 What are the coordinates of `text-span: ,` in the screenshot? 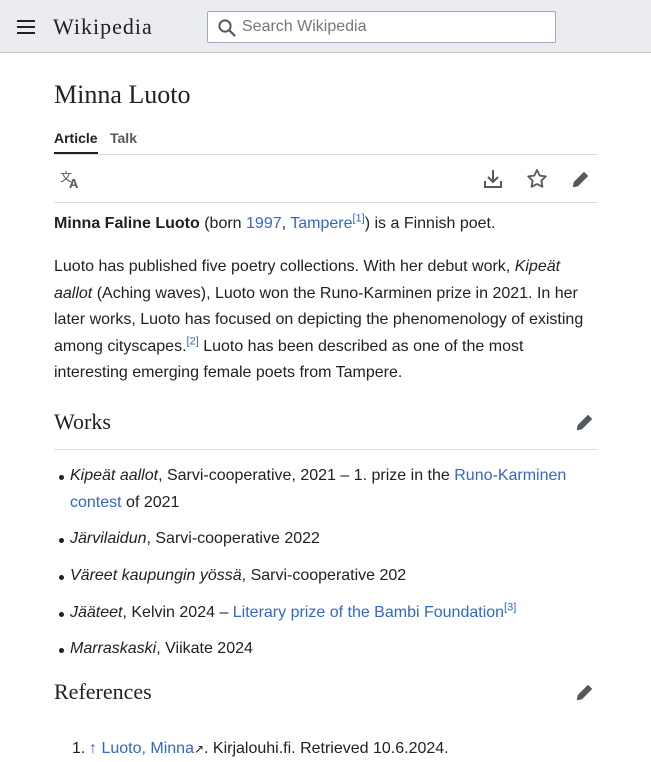 It's located at (286, 223).